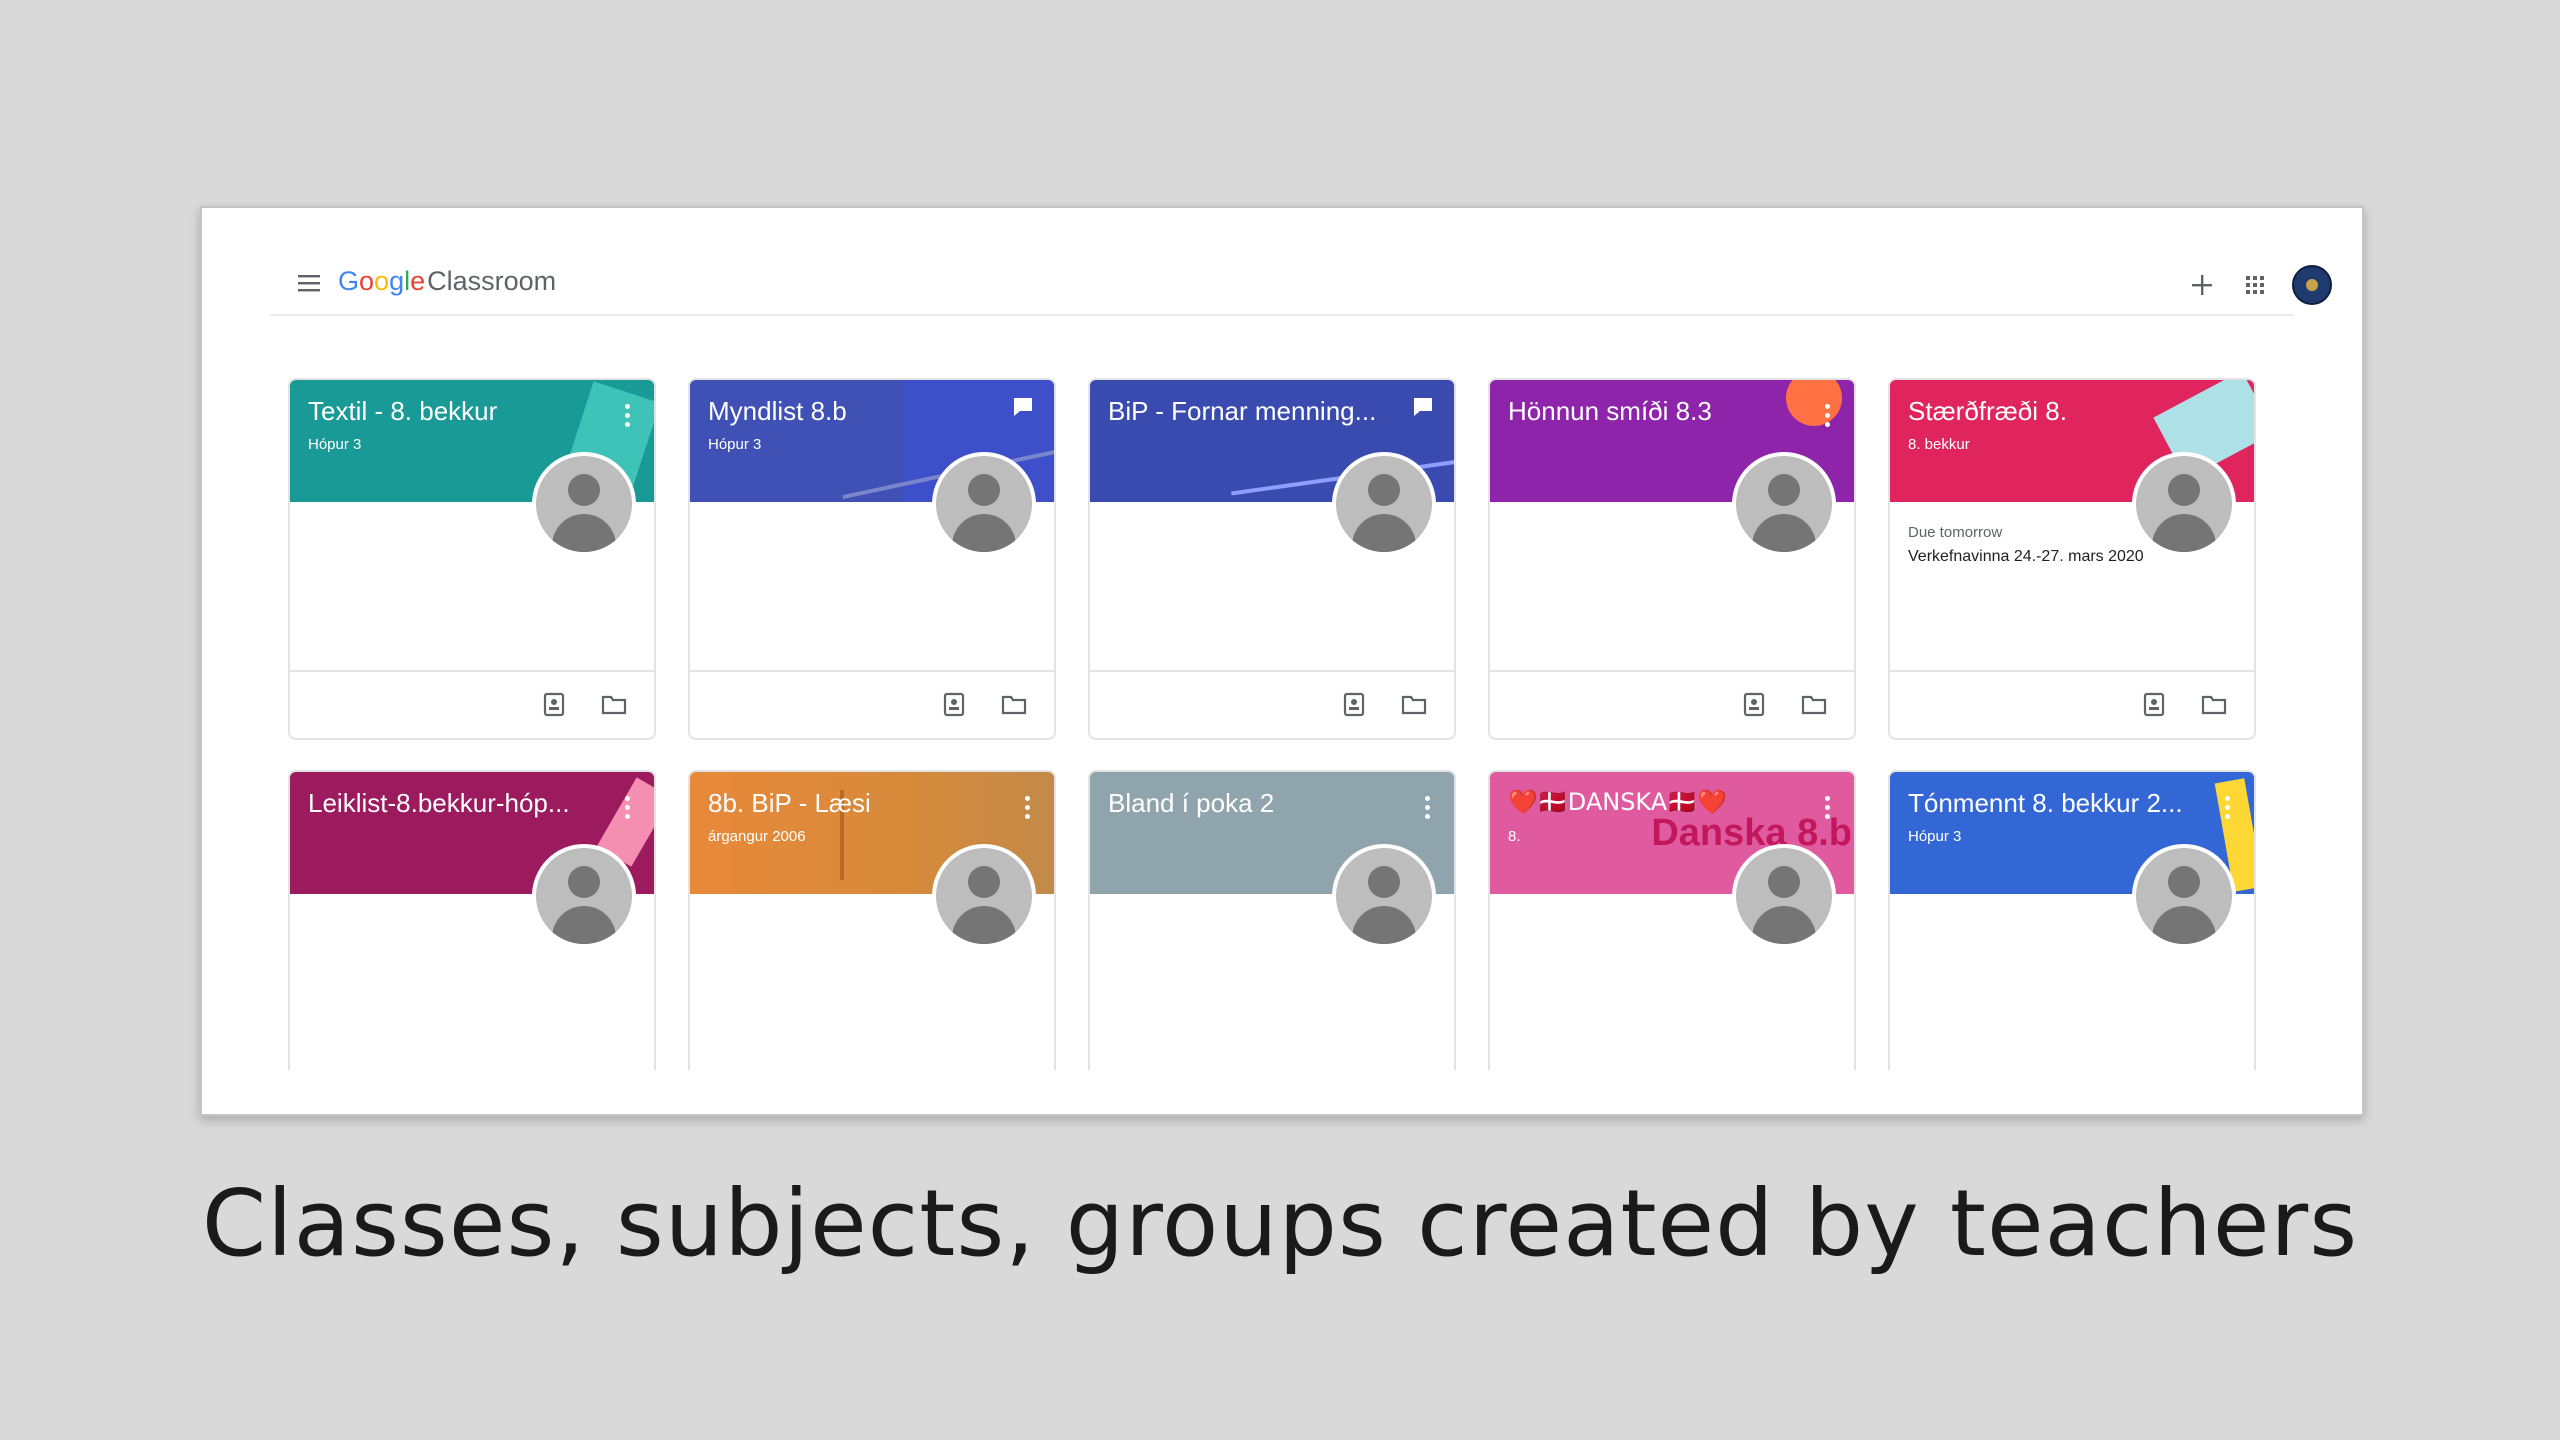 This screenshot has width=2560, height=1440. What do you see at coordinates (451, 411) in the screenshot?
I see `class-title: Textil - 8. bekkur` at bounding box center [451, 411].